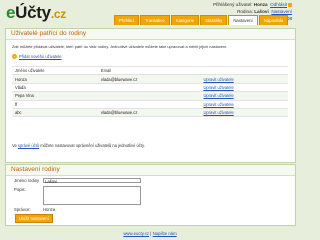 The width and height of the screenshot is (320, 240). I want to click on logout-icon, so click(290, 4).